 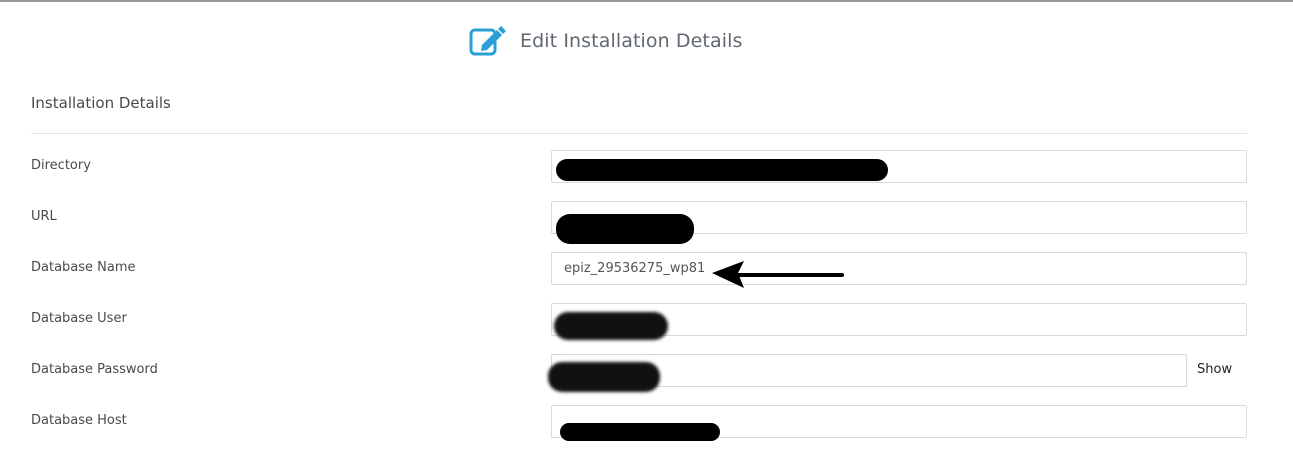 I want to click on database-user-input, so click(x=899, y=319).